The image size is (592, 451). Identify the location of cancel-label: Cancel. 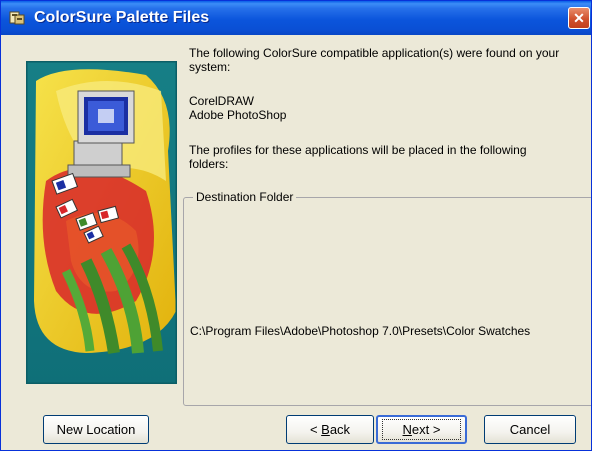
(530, 429).